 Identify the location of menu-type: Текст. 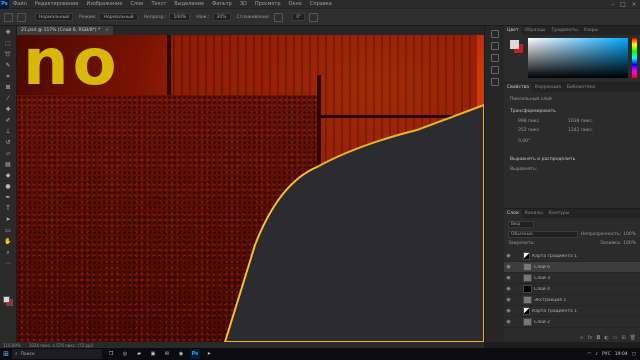
(158, 4).